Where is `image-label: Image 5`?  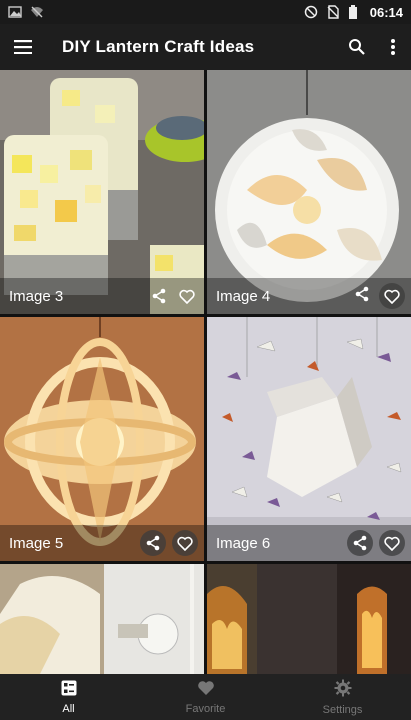
image-label: Image 5 is located at coordinates (36, 543).